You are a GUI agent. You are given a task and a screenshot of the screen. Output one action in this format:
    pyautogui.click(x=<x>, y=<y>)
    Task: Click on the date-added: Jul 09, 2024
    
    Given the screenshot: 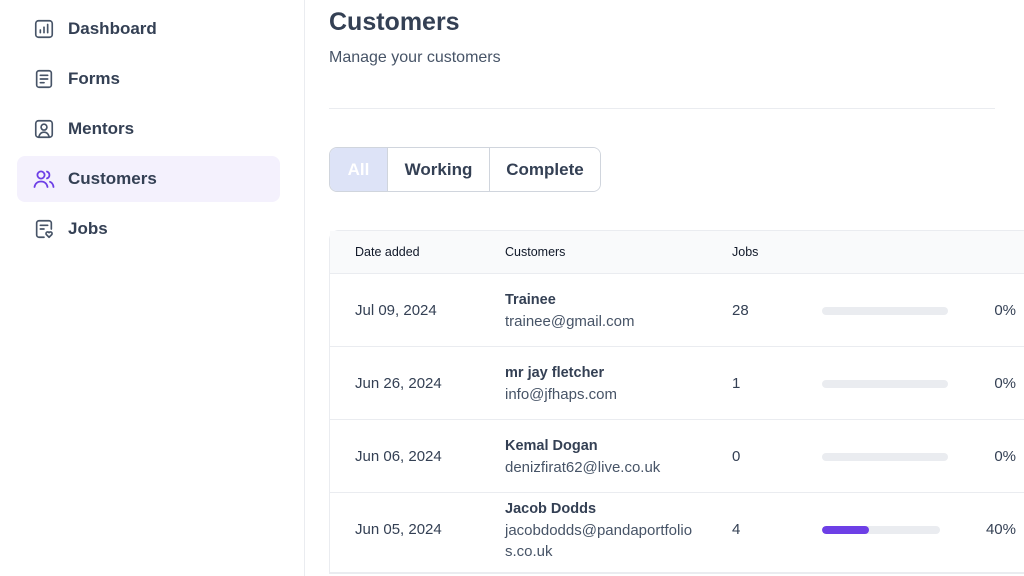 What is the action you would take?
    pyautogui.click(x=396, y=310)
    